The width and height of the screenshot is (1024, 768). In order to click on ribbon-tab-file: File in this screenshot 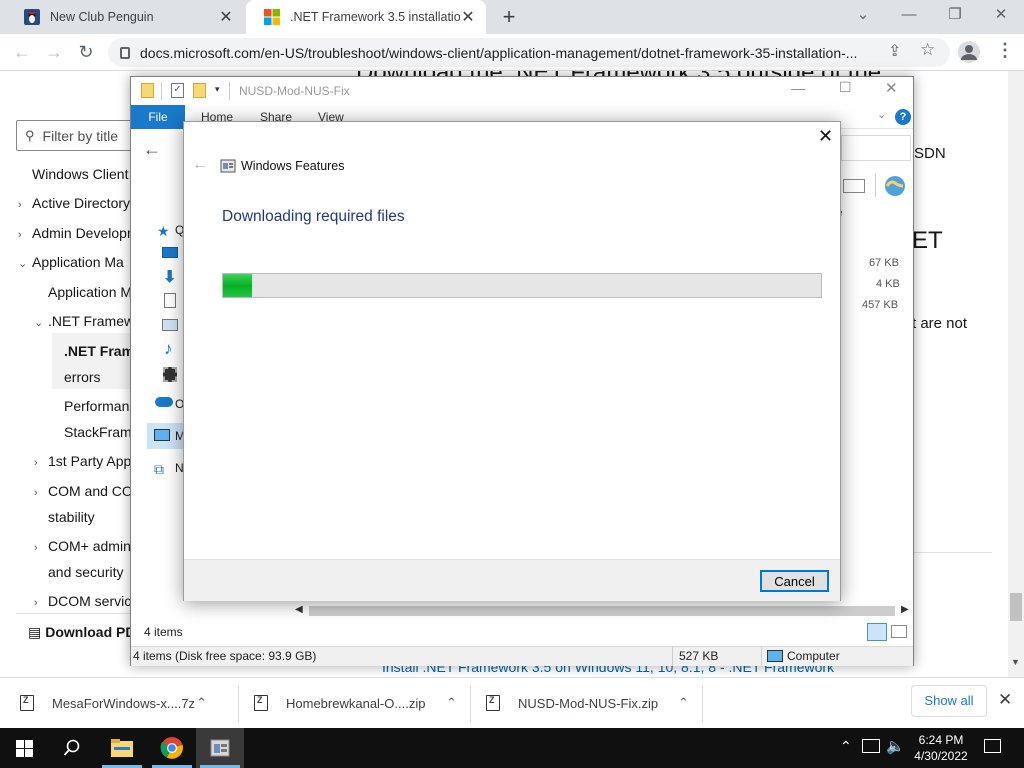, I will do `click(158, 117)`.